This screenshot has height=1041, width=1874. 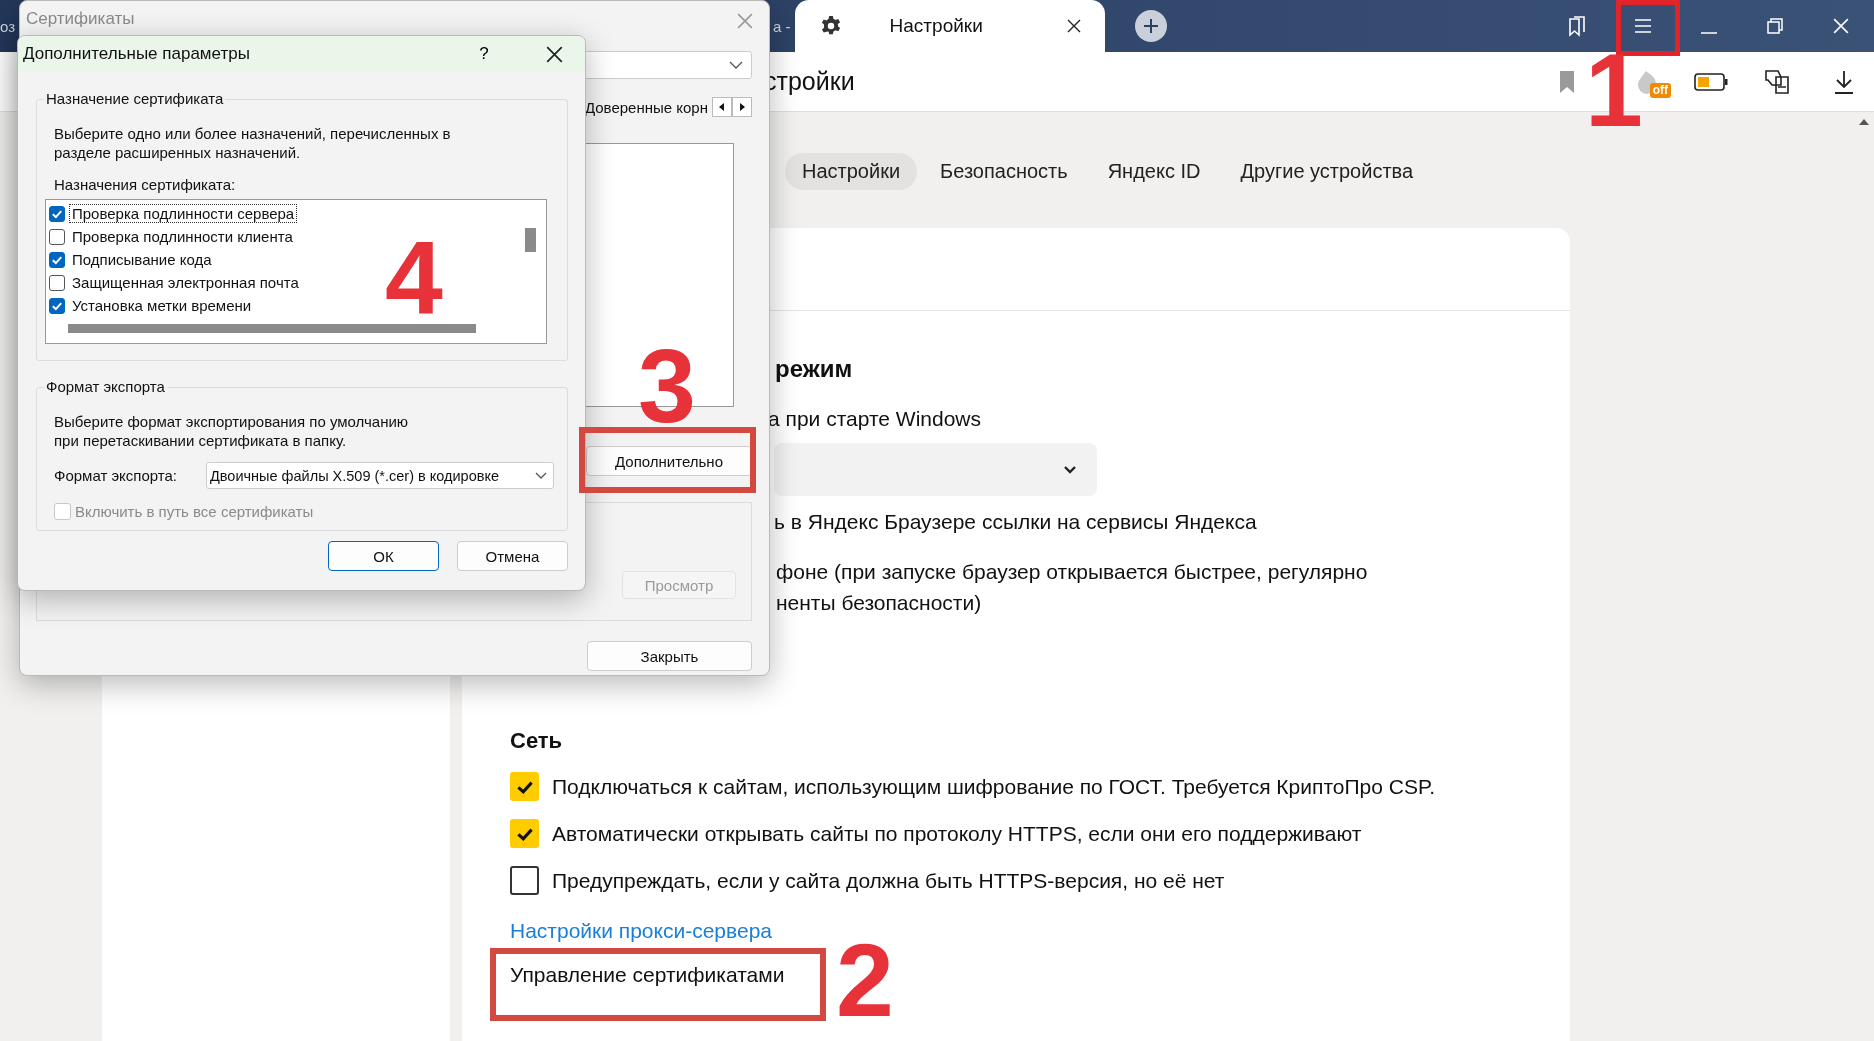 What do you see at coordinates (957, 833) in the screenshot?
I see `checkbox-label: Автоматически открывать сайты по протоколу HTTPS, если они его поддерживают` at bounding box center [957, 833].